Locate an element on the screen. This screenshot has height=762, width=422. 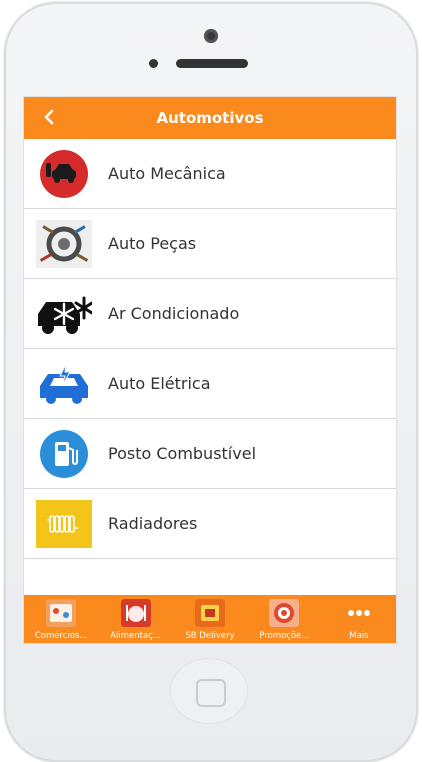
list-item: Posto Combustível is located at coordinates (210, 454).